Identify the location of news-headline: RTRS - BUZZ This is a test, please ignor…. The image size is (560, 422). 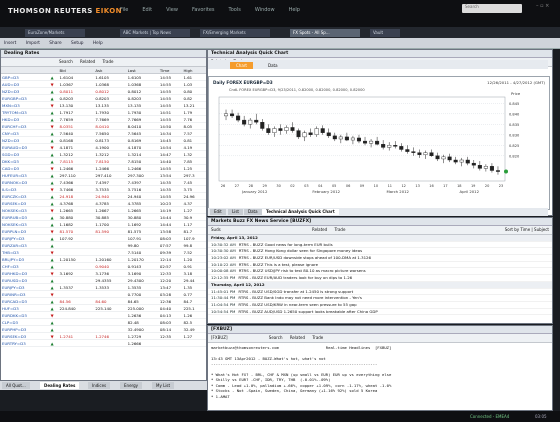
(278, 264).